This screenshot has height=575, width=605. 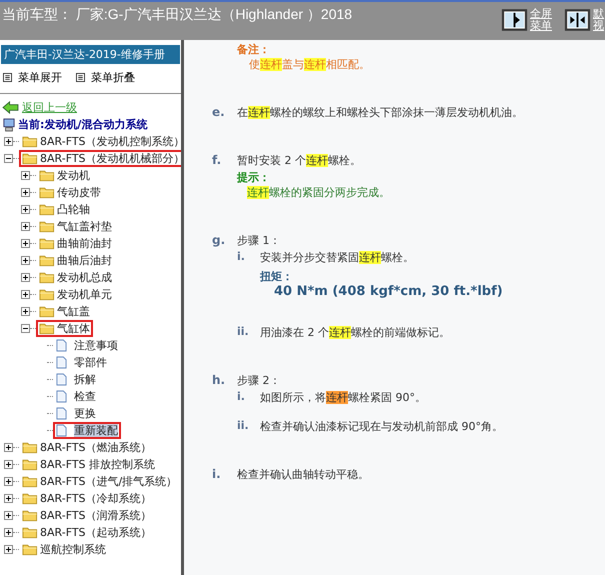 What do you see at coordinates (88, 464) in the screenshot?
I see `tree-item: 8AR-FTS 排放控制系统` at bounding box center [88, 464].